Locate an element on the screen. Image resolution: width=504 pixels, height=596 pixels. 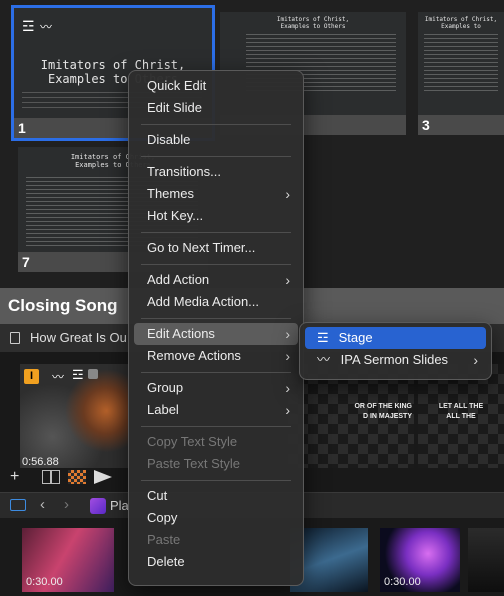
menu-item-delete: Delete is located at coordinates (216, 562).